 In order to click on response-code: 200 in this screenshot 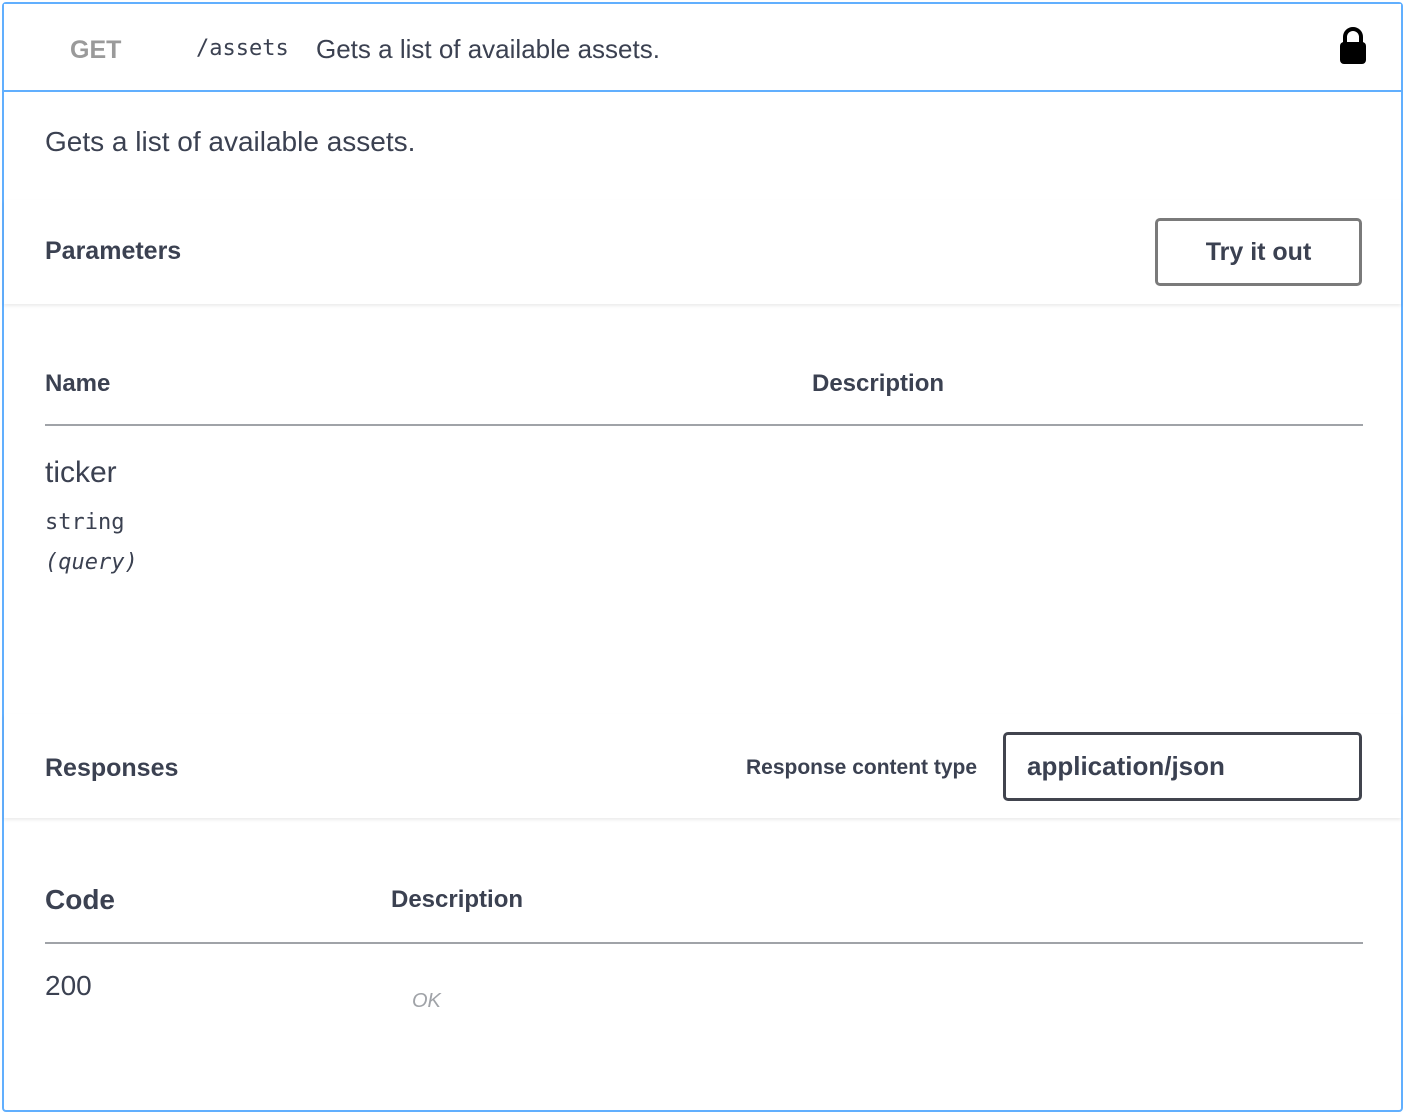, I will do `click(68, 985)`.